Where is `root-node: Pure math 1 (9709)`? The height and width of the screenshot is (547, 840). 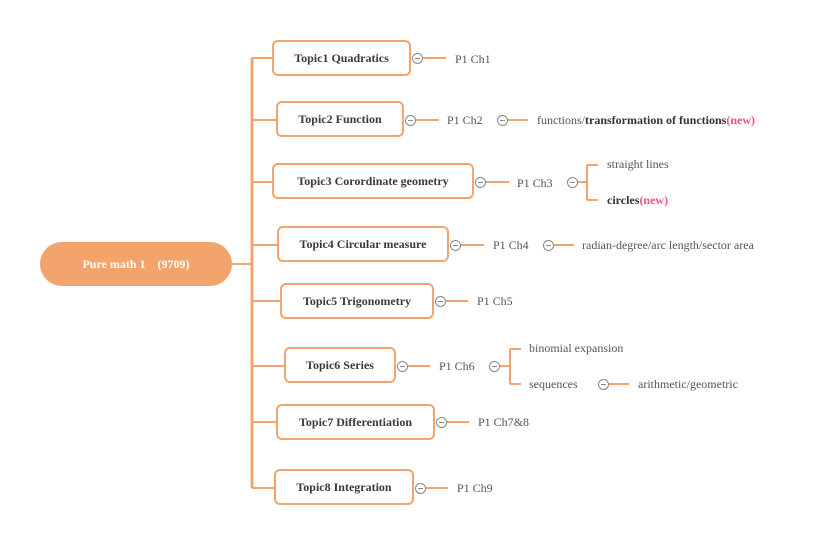 root-node: Pure math 1 (9709) is located at coordinates (136, 264).